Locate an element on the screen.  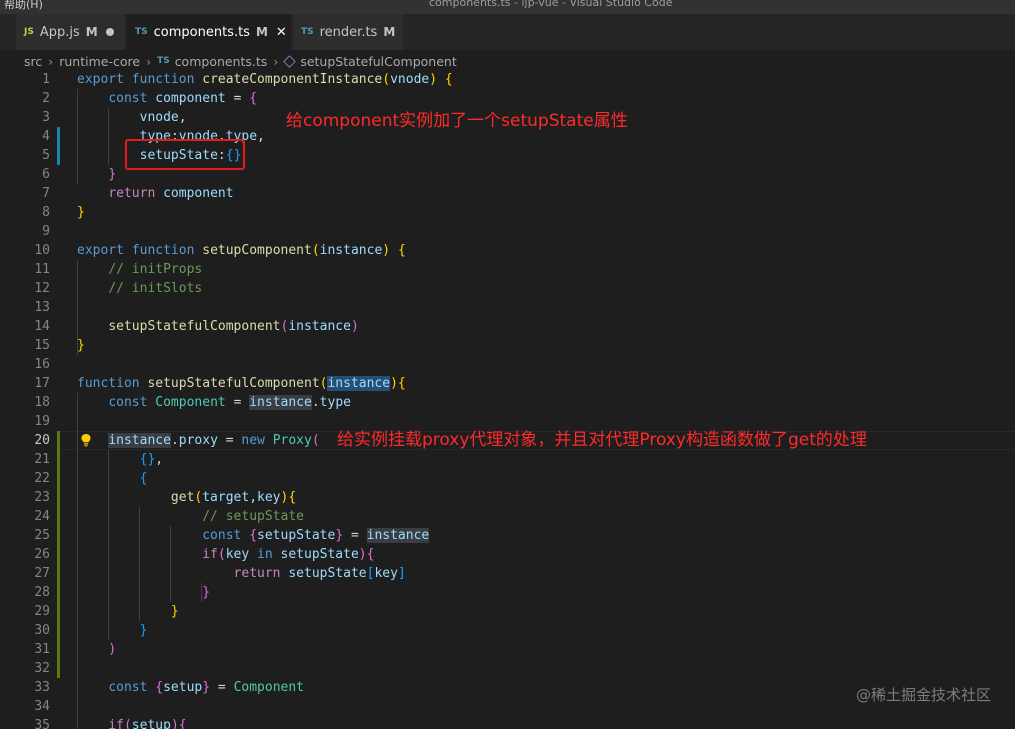
line-number: 31 is located at coordinates (42, 649).